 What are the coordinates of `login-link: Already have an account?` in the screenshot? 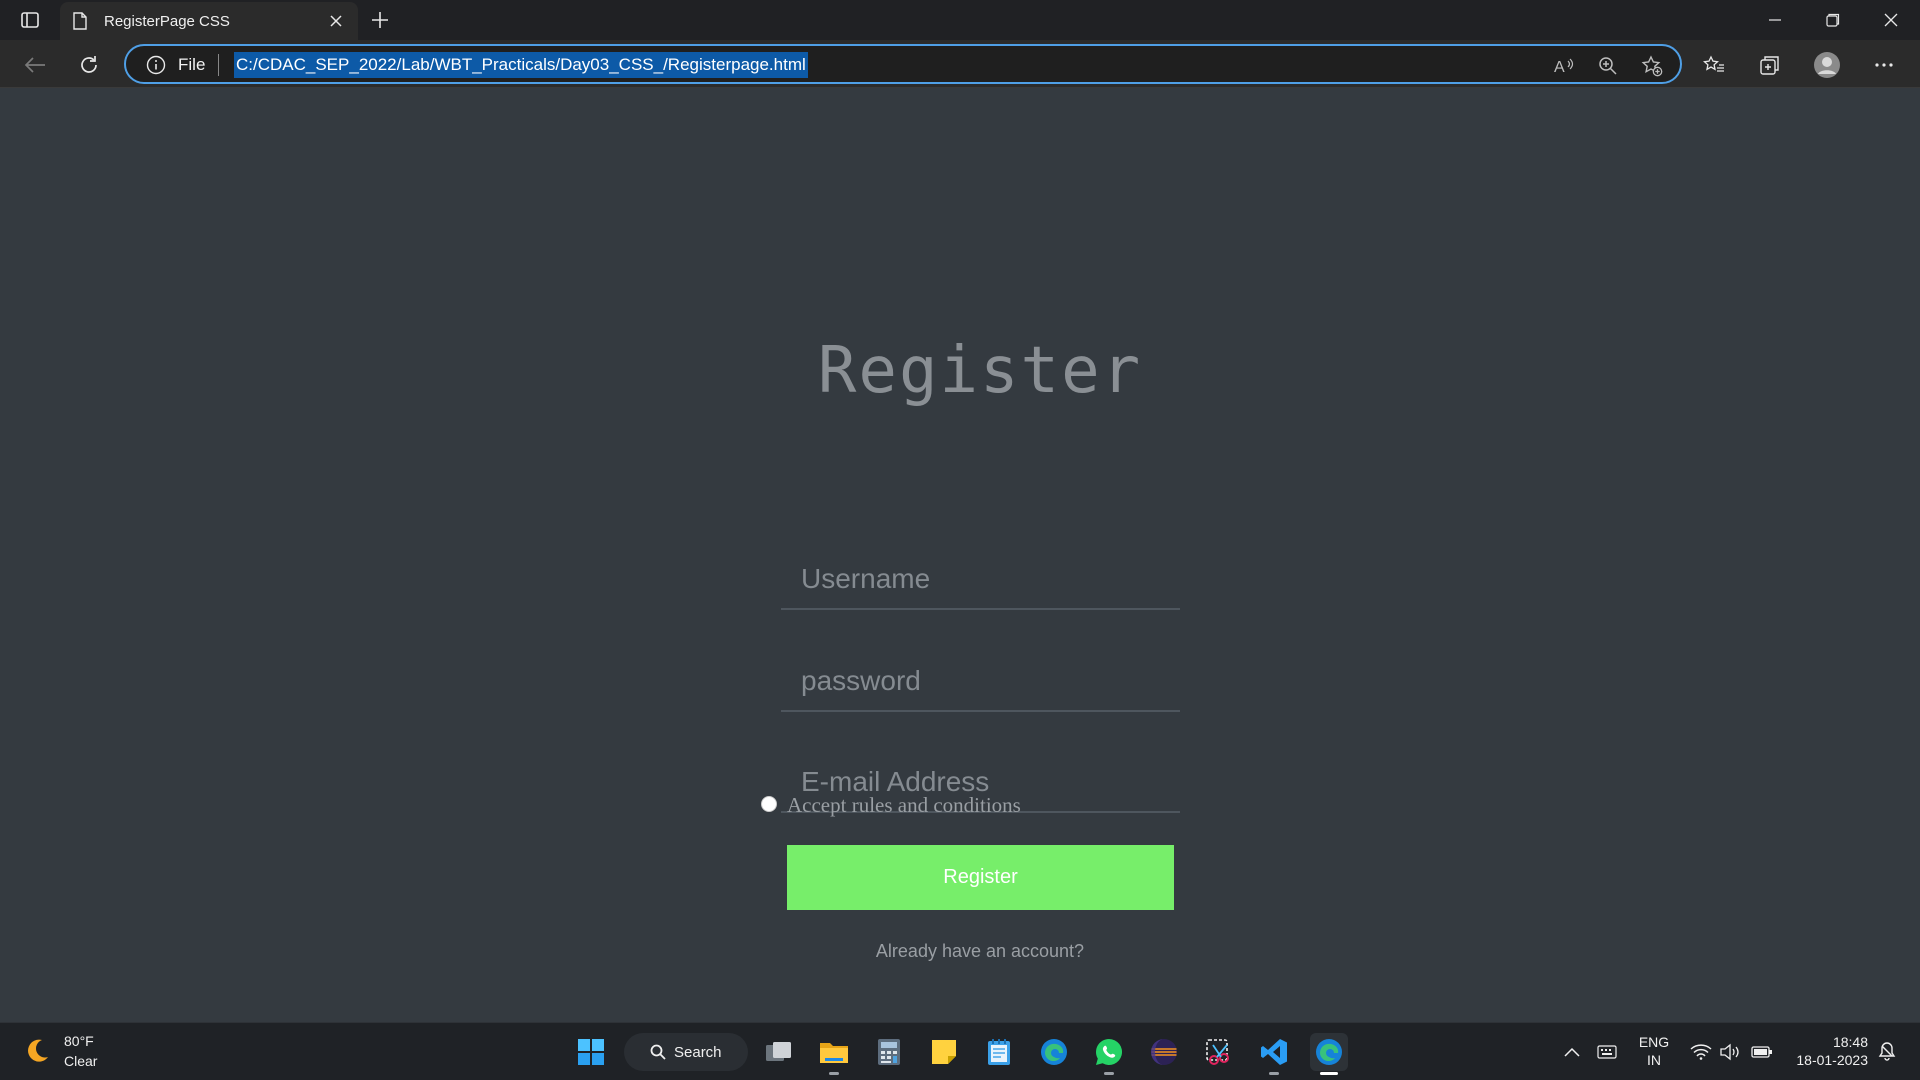 It's located at (980, 951).